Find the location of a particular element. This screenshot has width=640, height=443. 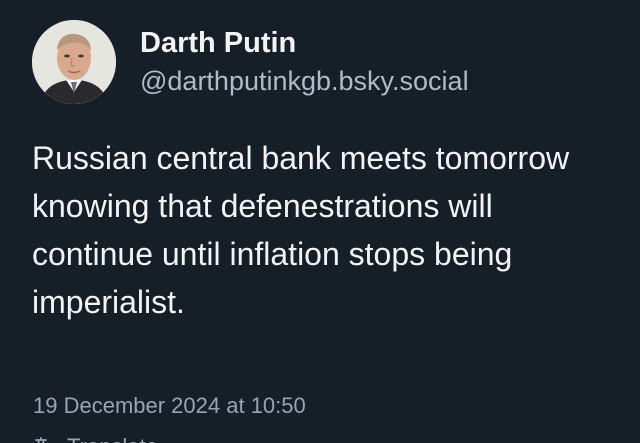

profile-photo-icon is located at coordinates (74, 62).